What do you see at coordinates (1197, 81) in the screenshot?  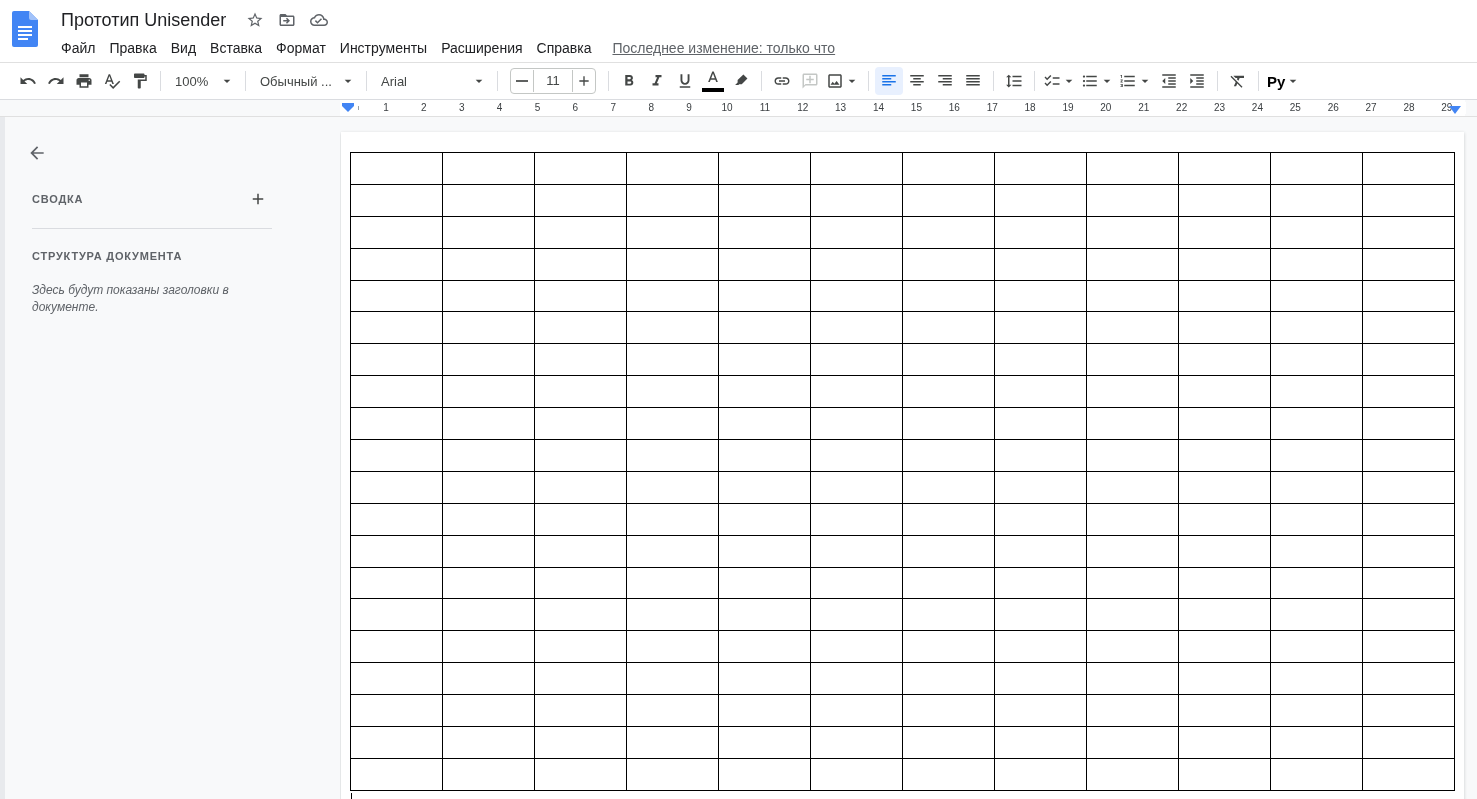 I see `increase-indent-icon` at bounding box center [1197, 81].